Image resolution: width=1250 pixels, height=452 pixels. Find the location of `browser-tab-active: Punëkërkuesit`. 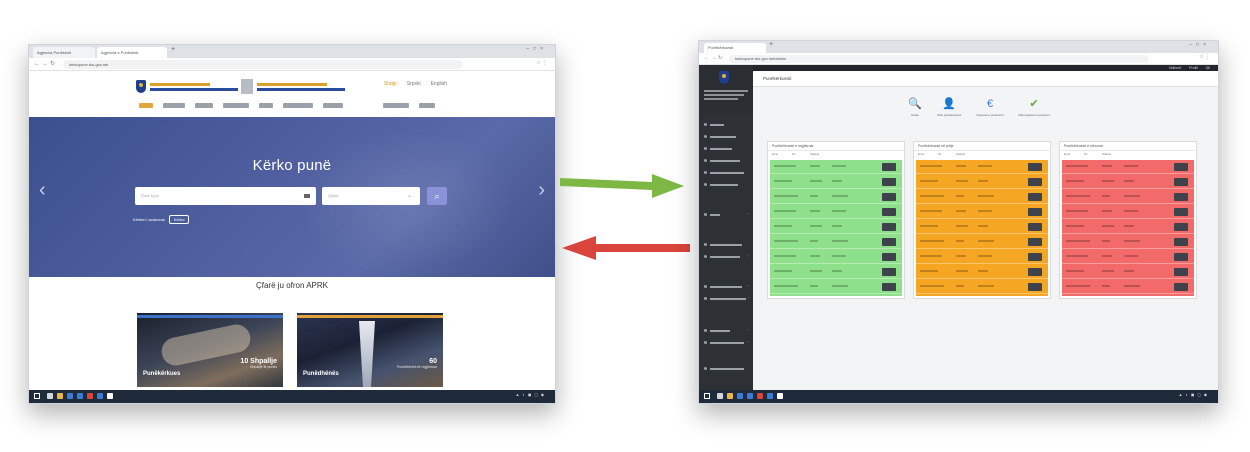

browser-tab-active: Punëkërkuesit is located at coordinates (735, 48).